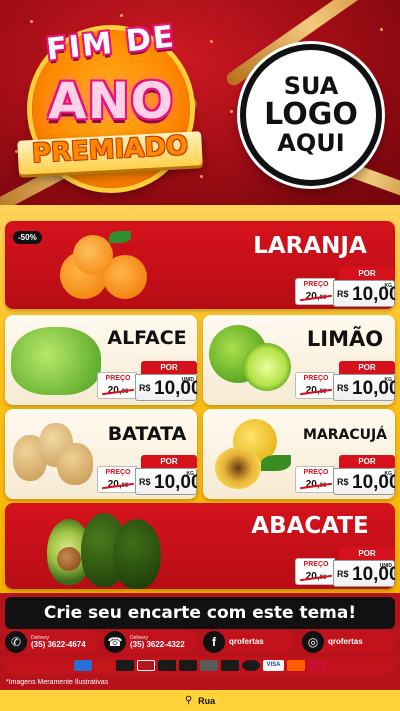 The height and width of the screenshot is (711, 400). What do you see at coordinates (207, 700) in the screenshot?
I see `address-text: Rua` at bounding box center [207, 700].